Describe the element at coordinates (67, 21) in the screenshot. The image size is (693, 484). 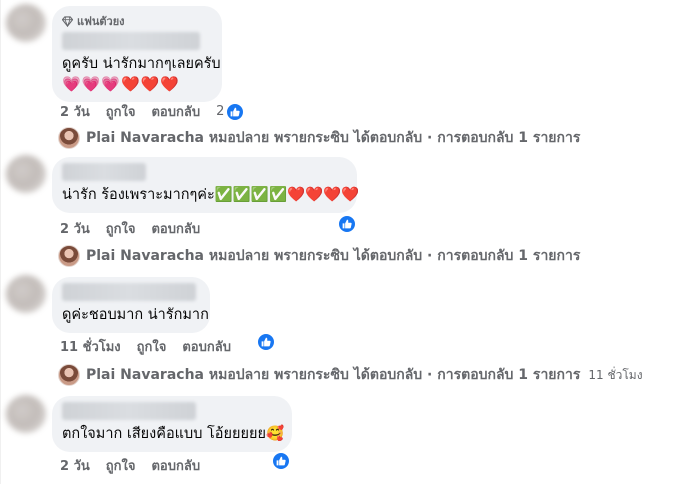
I see `diamond-icon` at that location.